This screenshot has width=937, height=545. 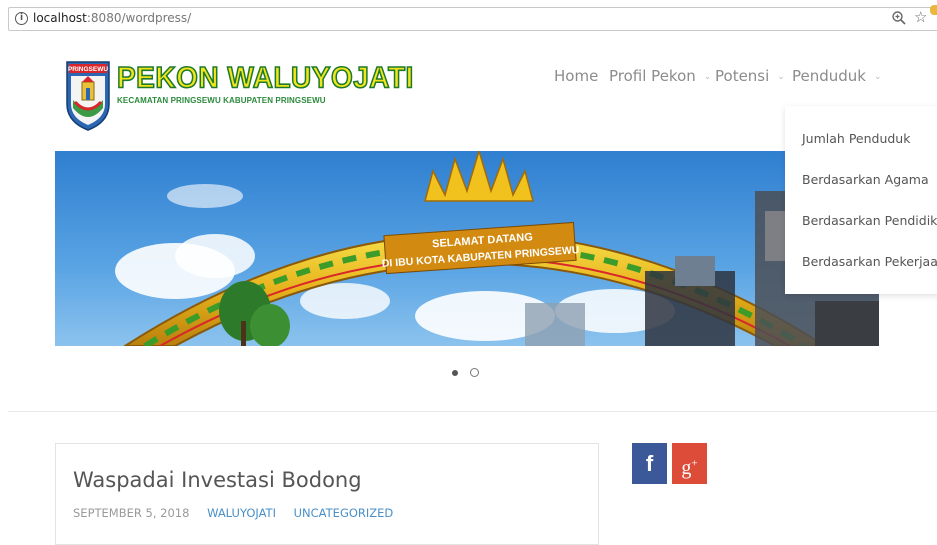 I want to click on crest-label: PRINGSEWU, so click(x=88, y=69).